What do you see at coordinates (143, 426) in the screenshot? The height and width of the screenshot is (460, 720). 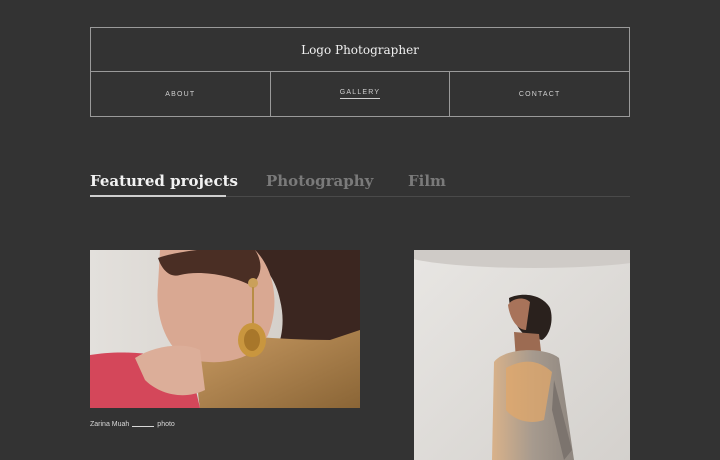 I see `caption-divider` at bounding box center [143, 426].